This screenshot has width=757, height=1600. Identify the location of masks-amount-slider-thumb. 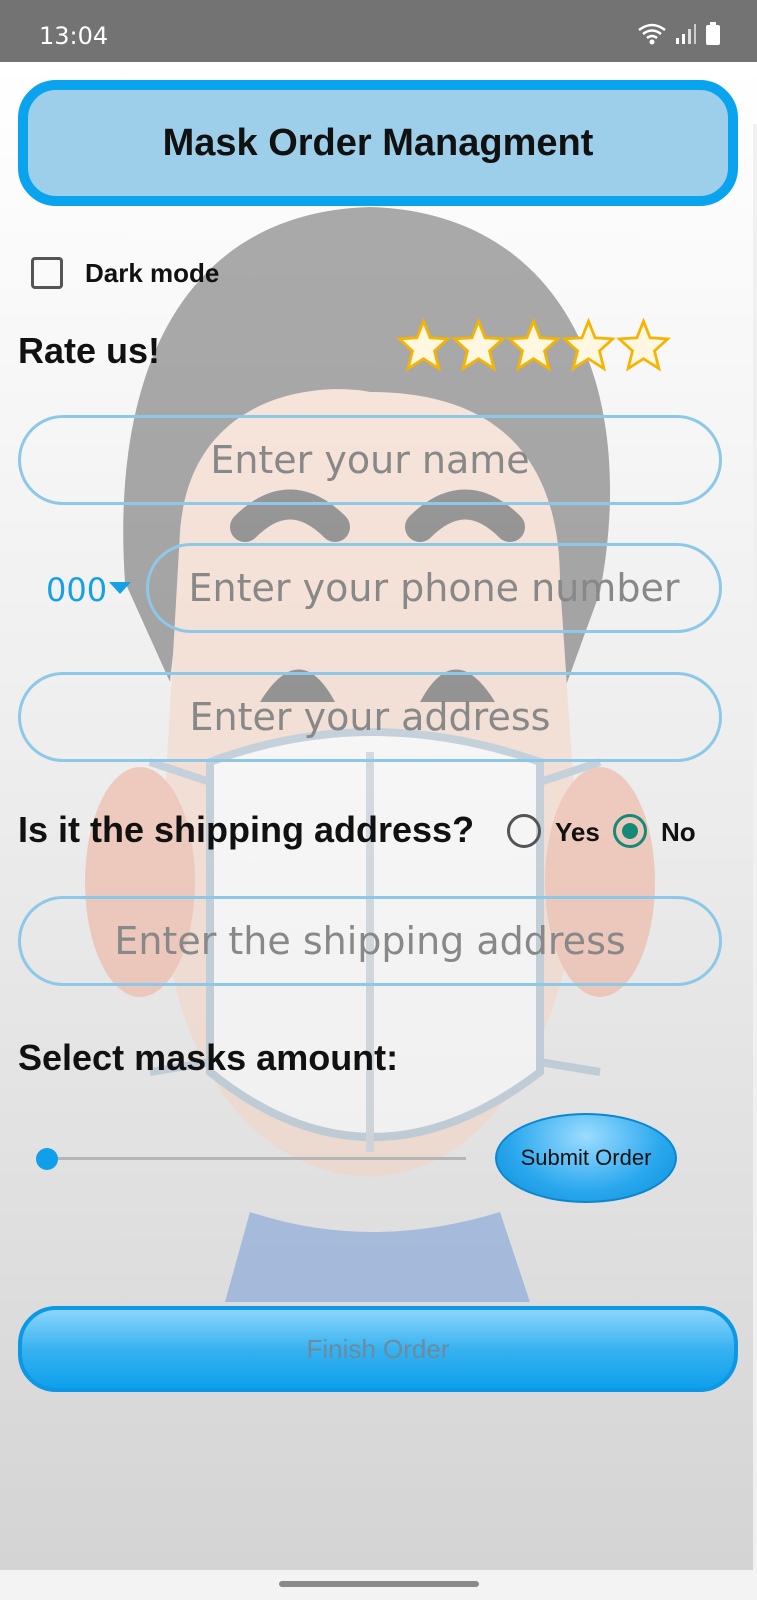
(47, 1159).